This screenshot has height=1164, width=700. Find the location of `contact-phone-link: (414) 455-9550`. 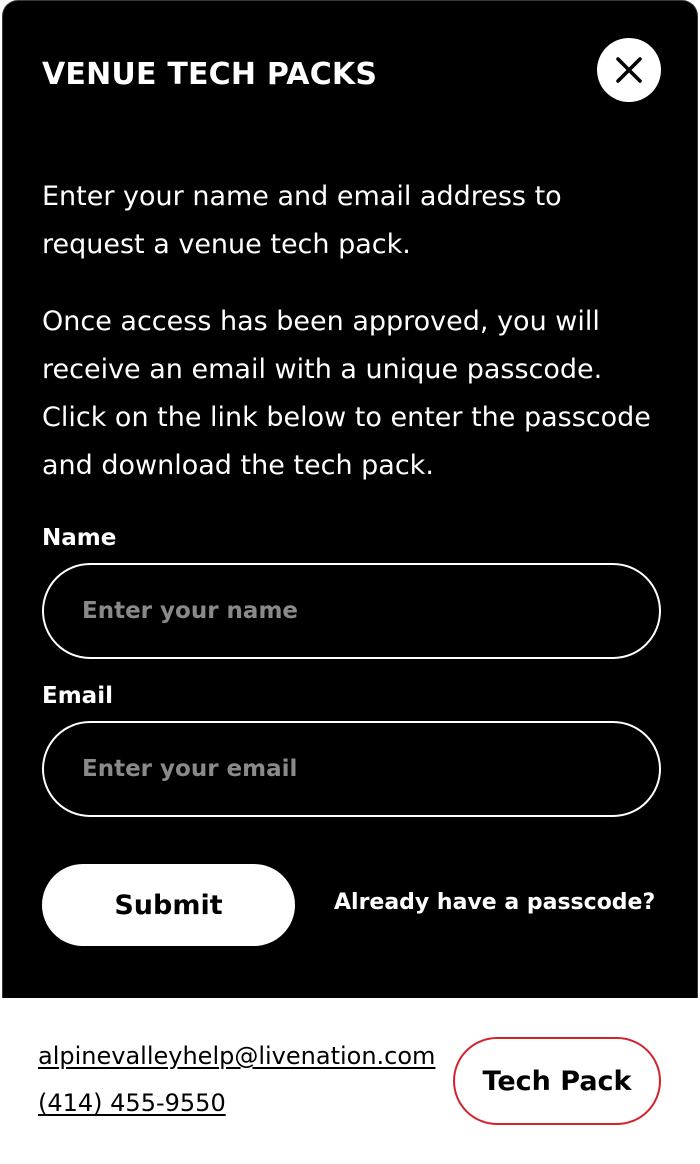

contact-phone-link: (414) 455-9550 is located at coordinates (132, 1103).